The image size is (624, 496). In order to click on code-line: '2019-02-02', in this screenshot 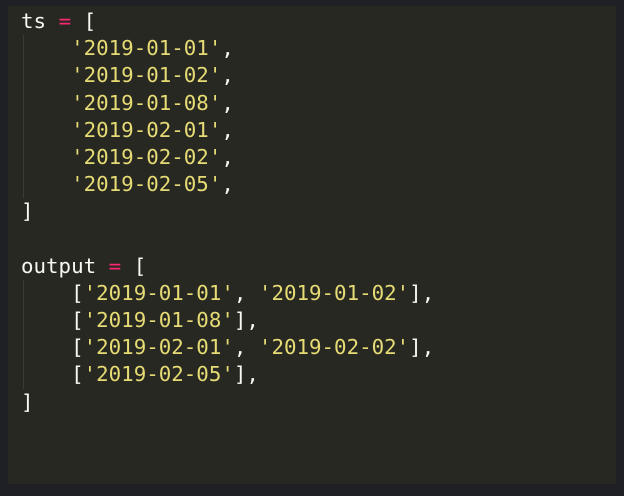, I will do `click(227, 157)`.